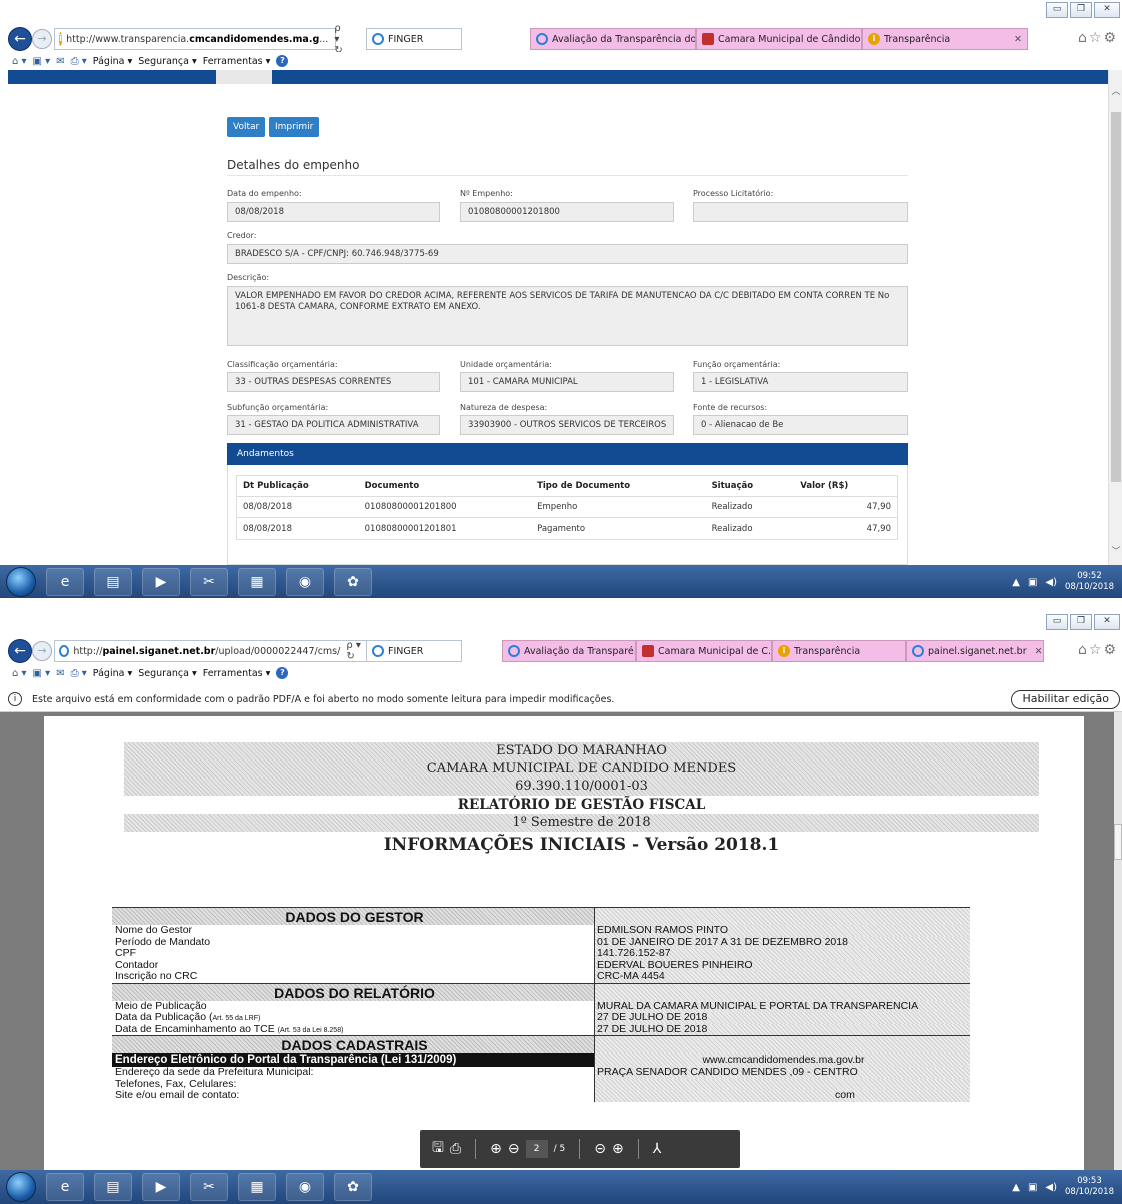 The image size is (1122, 1204). What do you see at coordinates (514, 1149) in the screenshot?
I see `page-down-icon: ⊖` at bounding box center [514, 1149].